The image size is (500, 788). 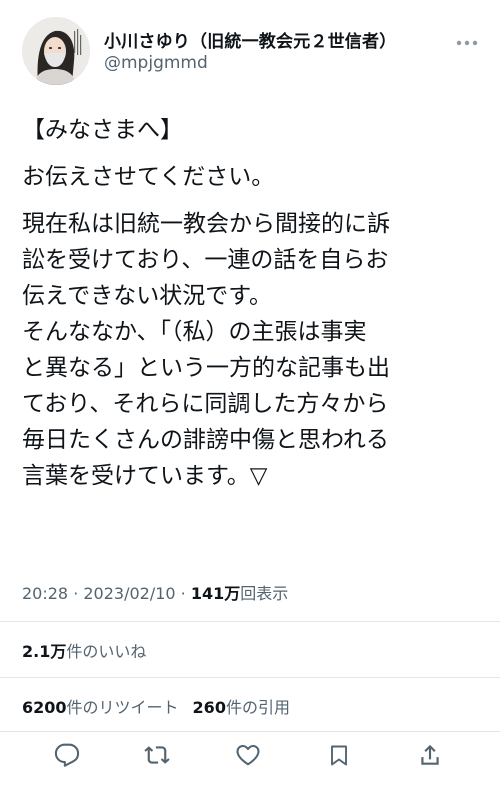 I want to click on action-bar, so click(x=250, y=759).